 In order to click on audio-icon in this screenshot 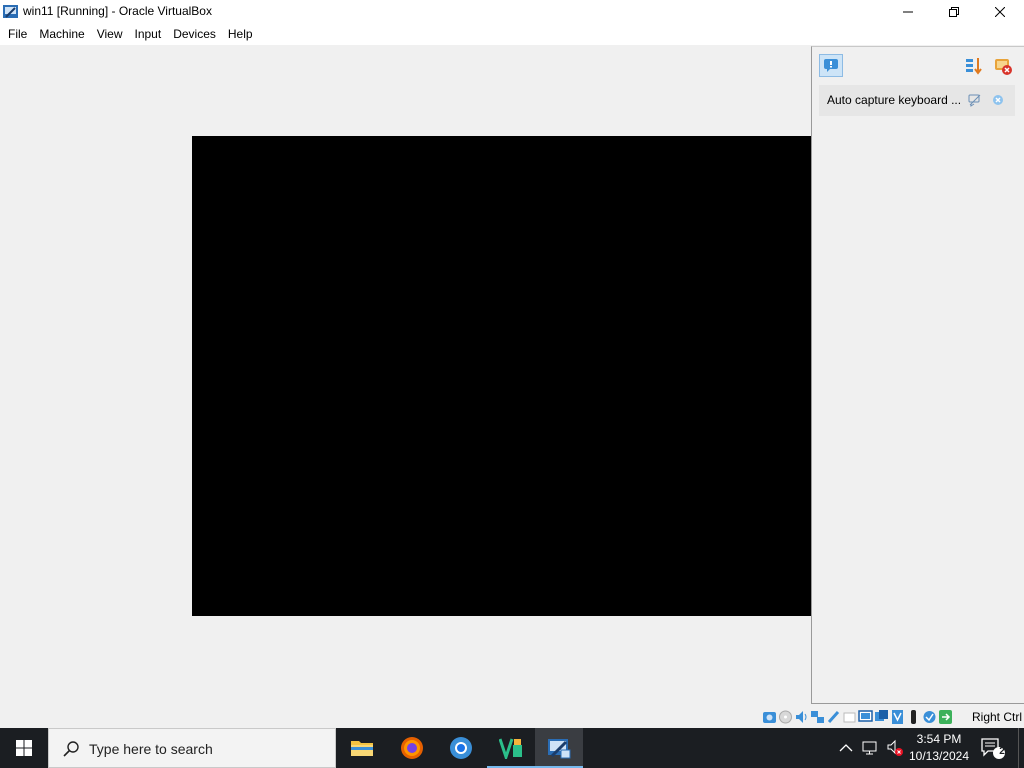, I will do `click(801, 717)`.